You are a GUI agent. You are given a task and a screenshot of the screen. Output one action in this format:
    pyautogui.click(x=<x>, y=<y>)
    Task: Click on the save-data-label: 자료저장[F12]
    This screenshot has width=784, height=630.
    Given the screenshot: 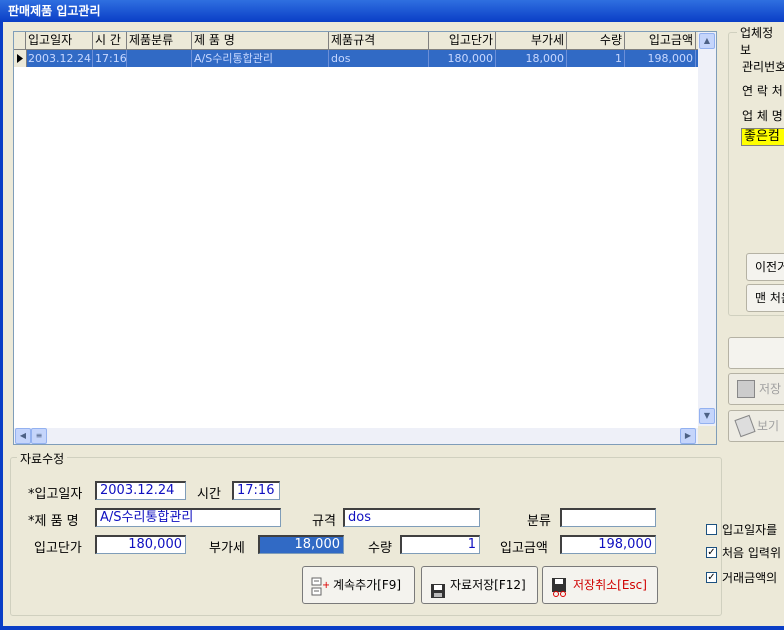 What is the action you would take?
    pyautogui.click(x=488, y=585)
    